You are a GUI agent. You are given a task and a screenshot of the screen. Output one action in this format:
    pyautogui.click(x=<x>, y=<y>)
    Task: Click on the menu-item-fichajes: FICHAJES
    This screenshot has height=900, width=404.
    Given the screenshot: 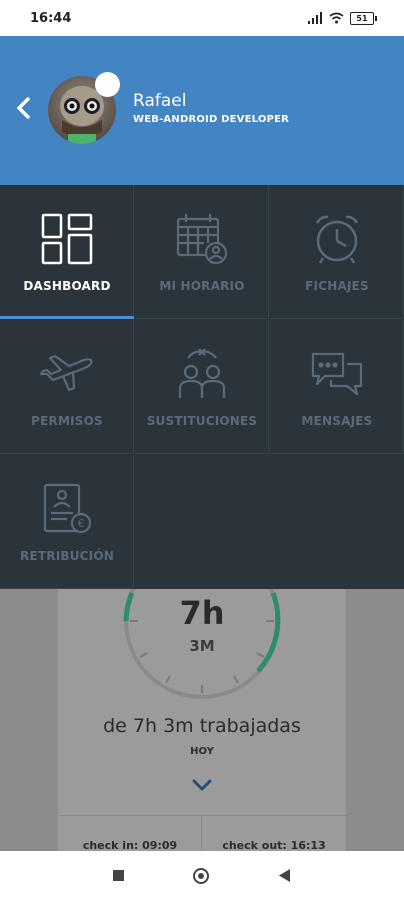 What is the action you would take?
    pyautogui.click(x=337, y=252)
    